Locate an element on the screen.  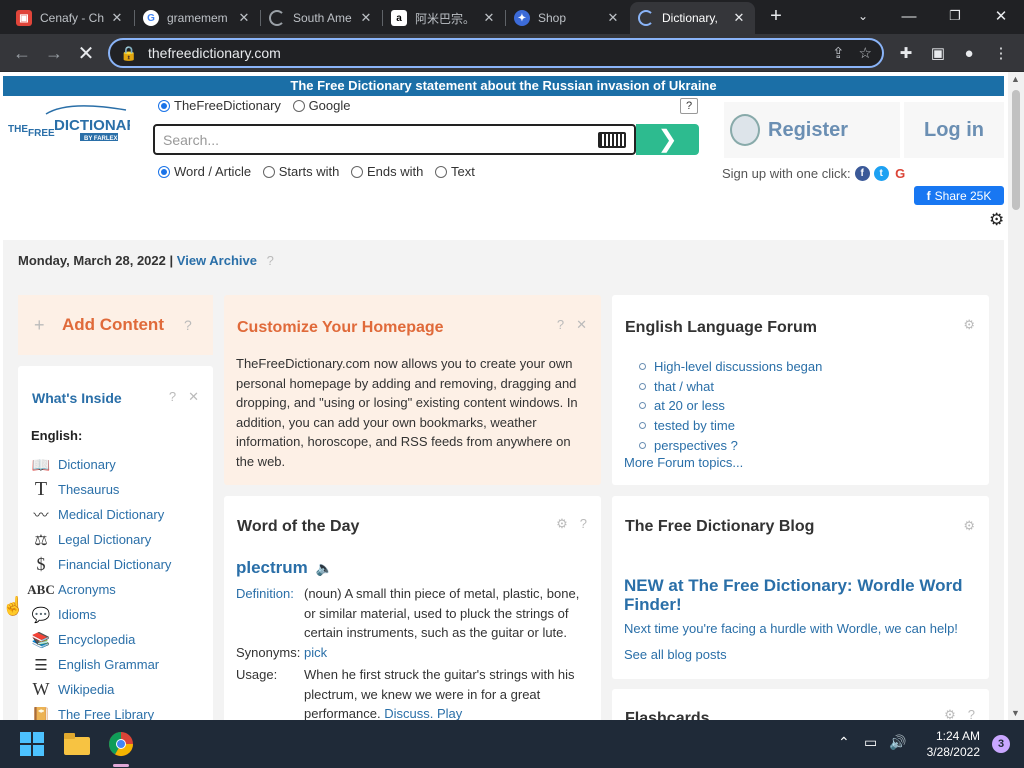
synonym-link: pick is located at coordinates (444, 653).